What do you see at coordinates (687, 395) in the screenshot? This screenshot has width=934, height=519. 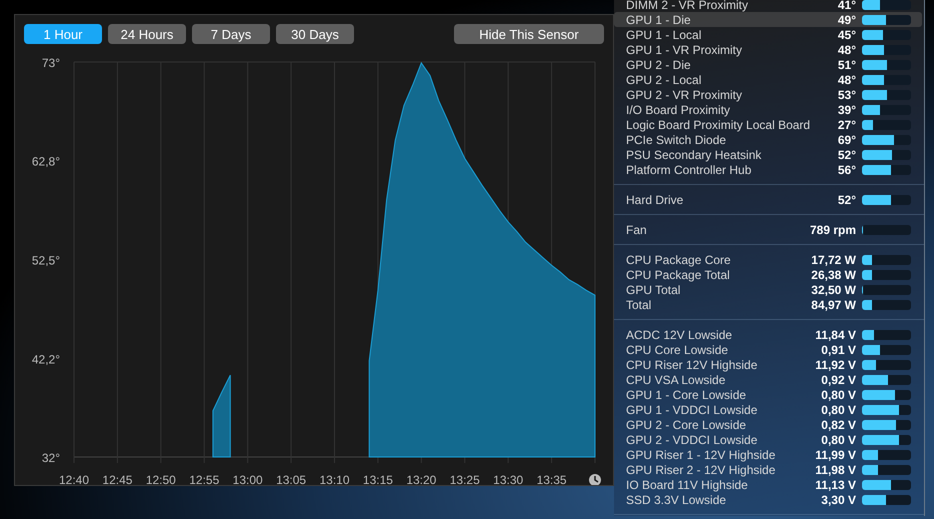 I see `sensor-name: GPU 1 - Core Lowside` at bounding box center [687, 395].